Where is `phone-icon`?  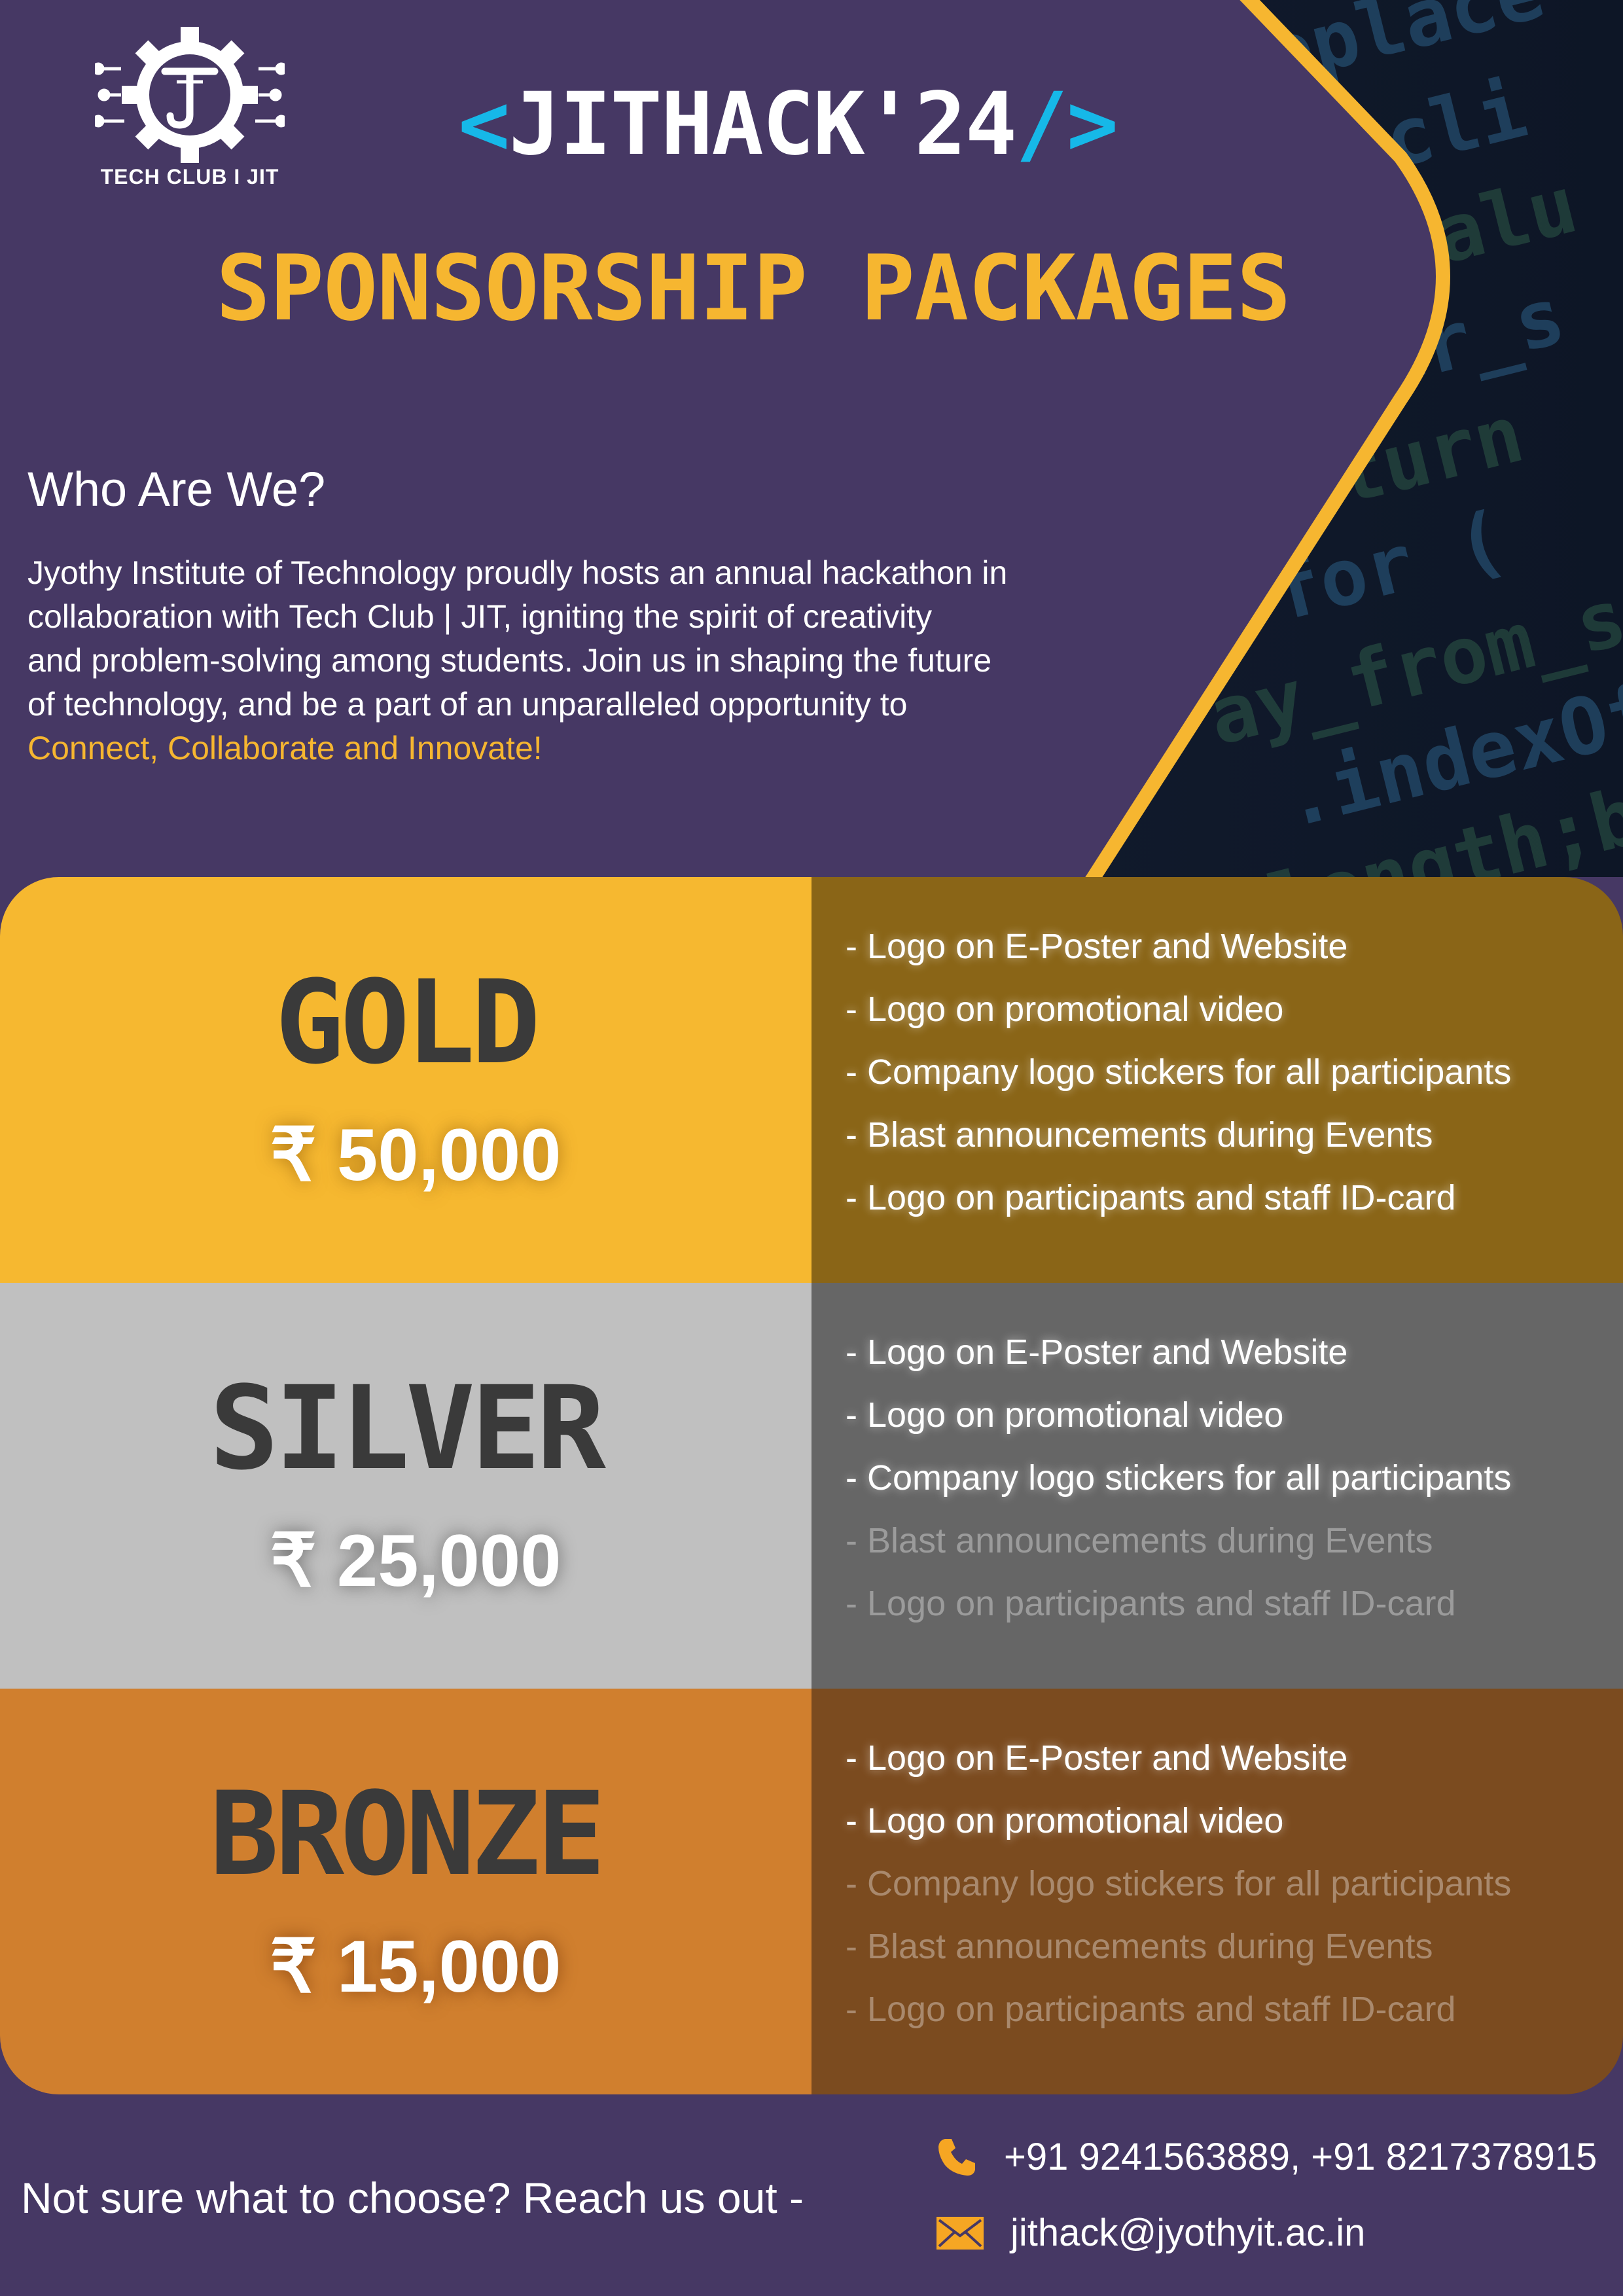
phone-icon is located at coordinates (957, 2157).